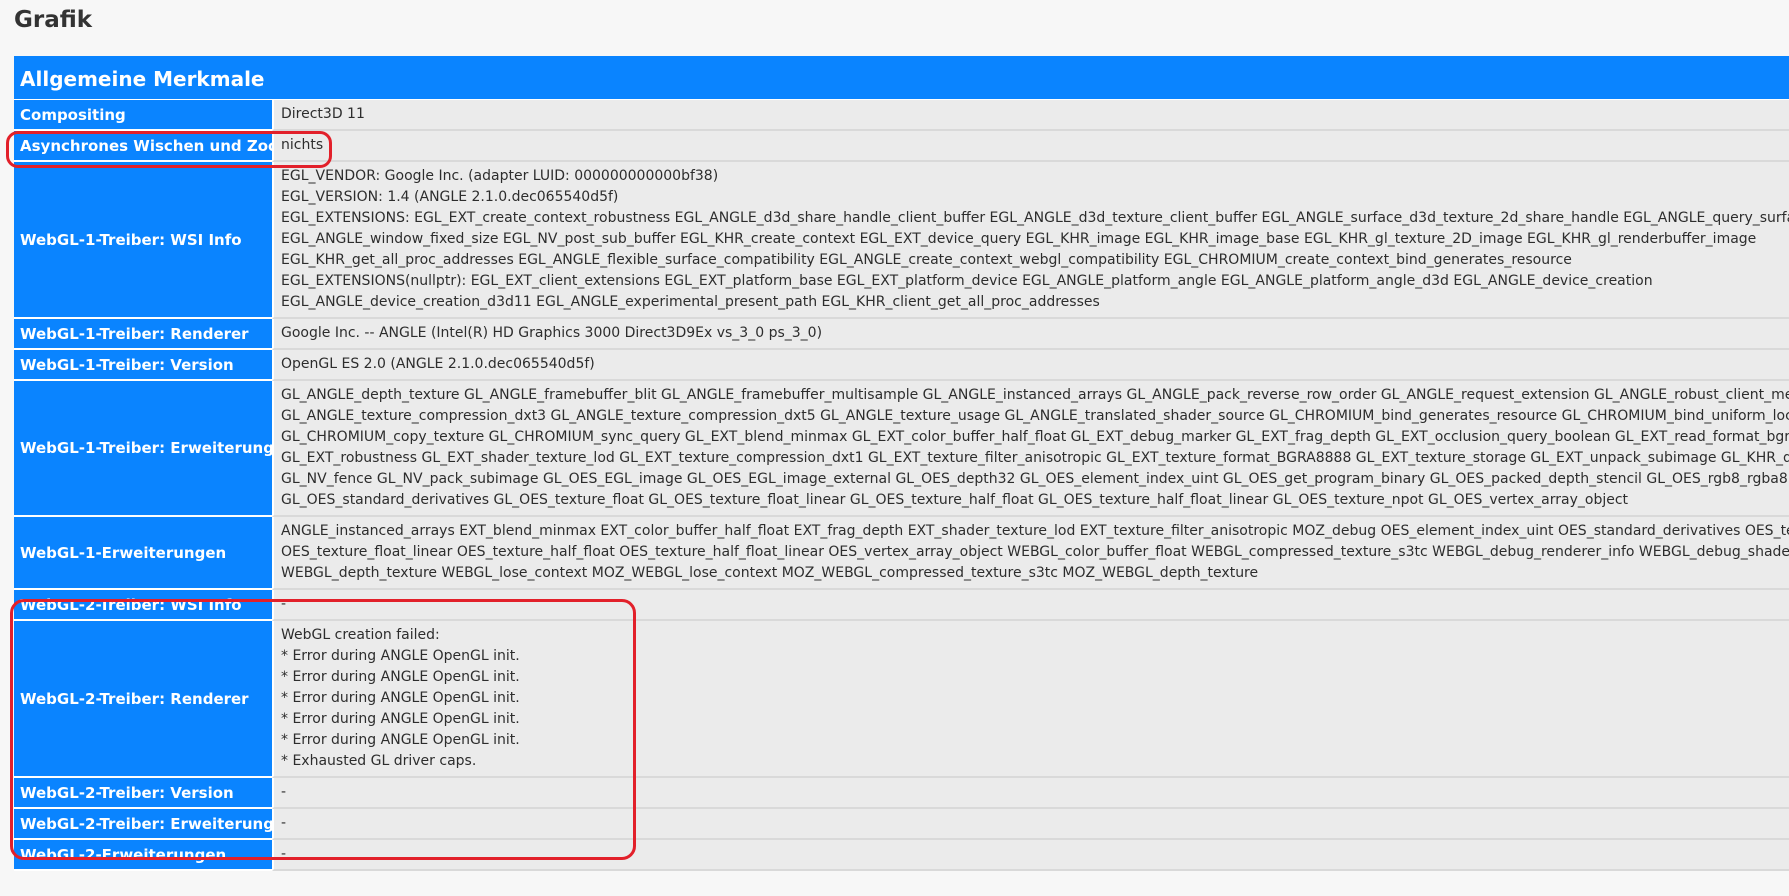 The image size is (1789, 896). What do you see at coordinates (1030, 146) in the screenshot?
I see `row-value: nichts` at bounding box center [1030, 146].